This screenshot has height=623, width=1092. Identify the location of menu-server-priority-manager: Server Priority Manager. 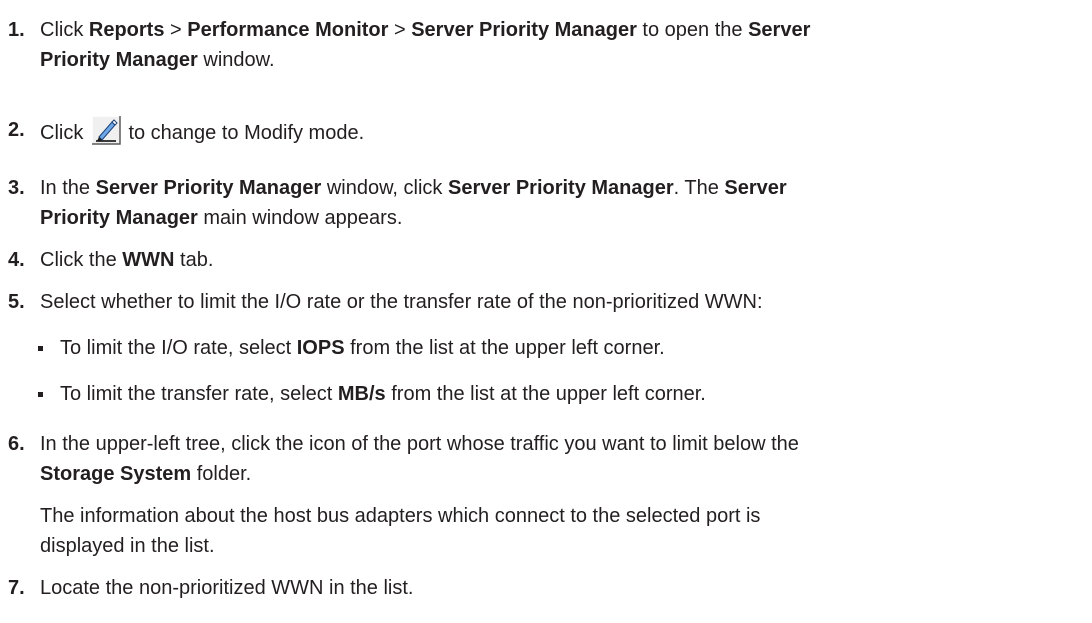
(524, 30).